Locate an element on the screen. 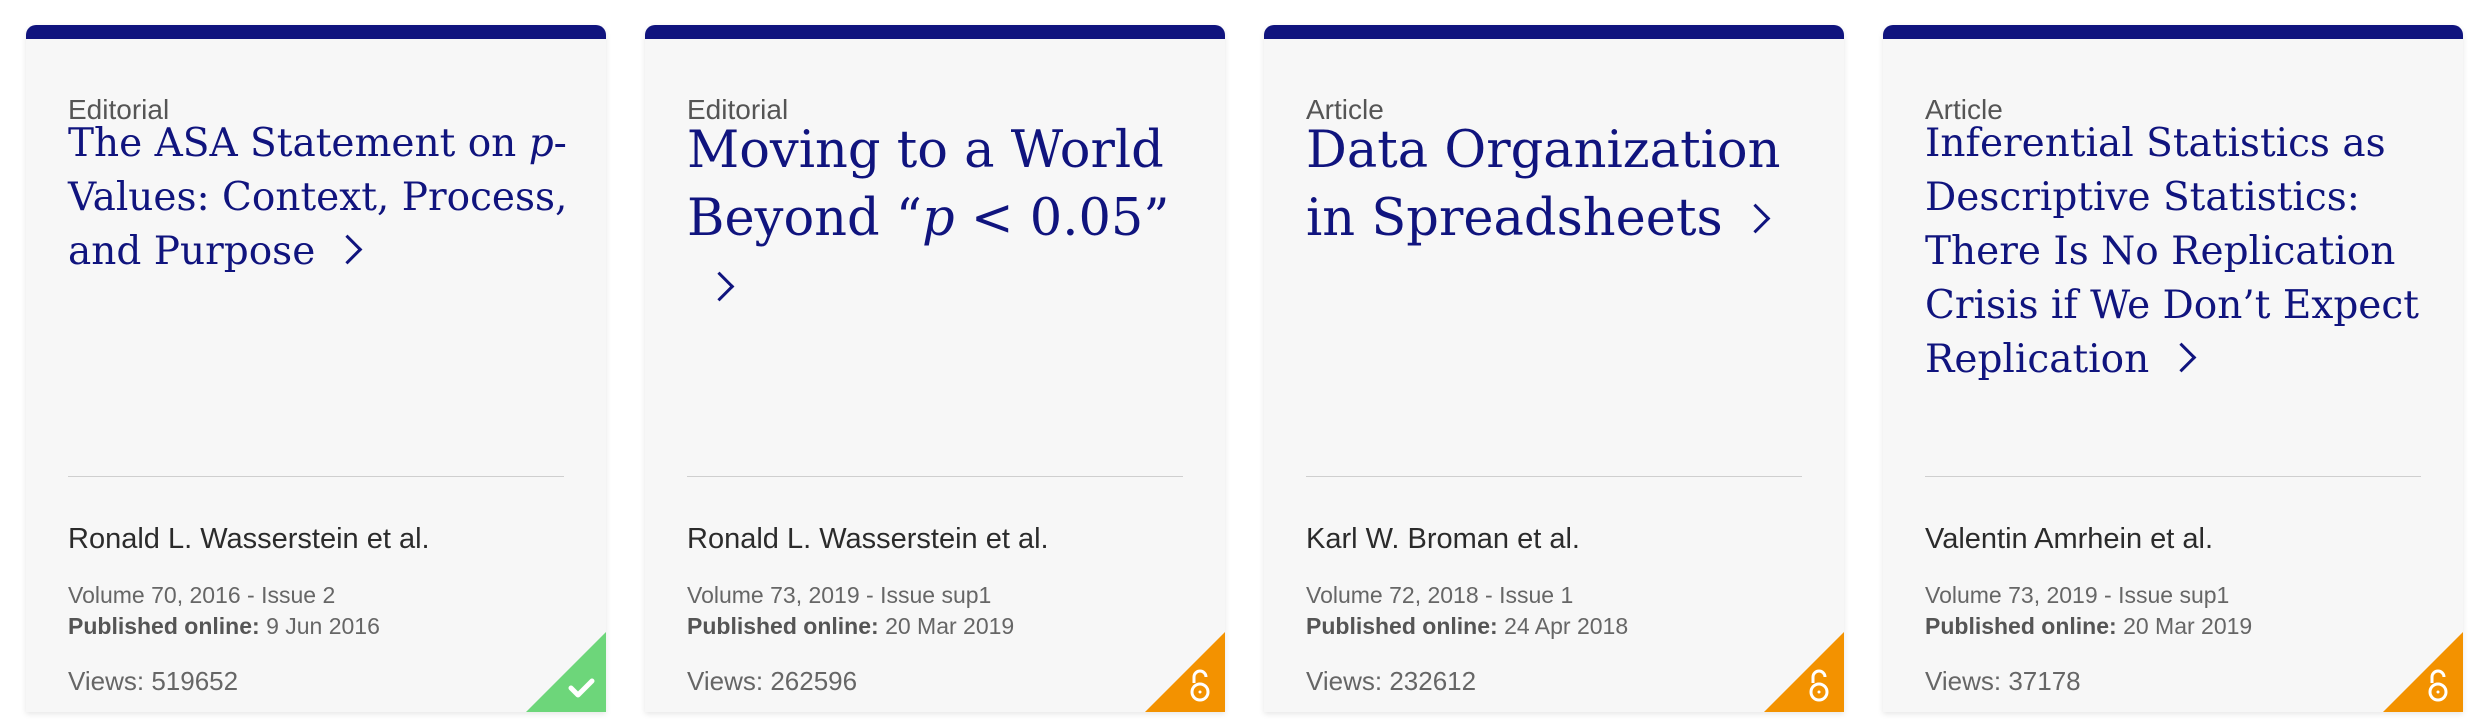 The image size is (2490, 726). title-text: The ASA Statement on is located at coordinates (298, 143).